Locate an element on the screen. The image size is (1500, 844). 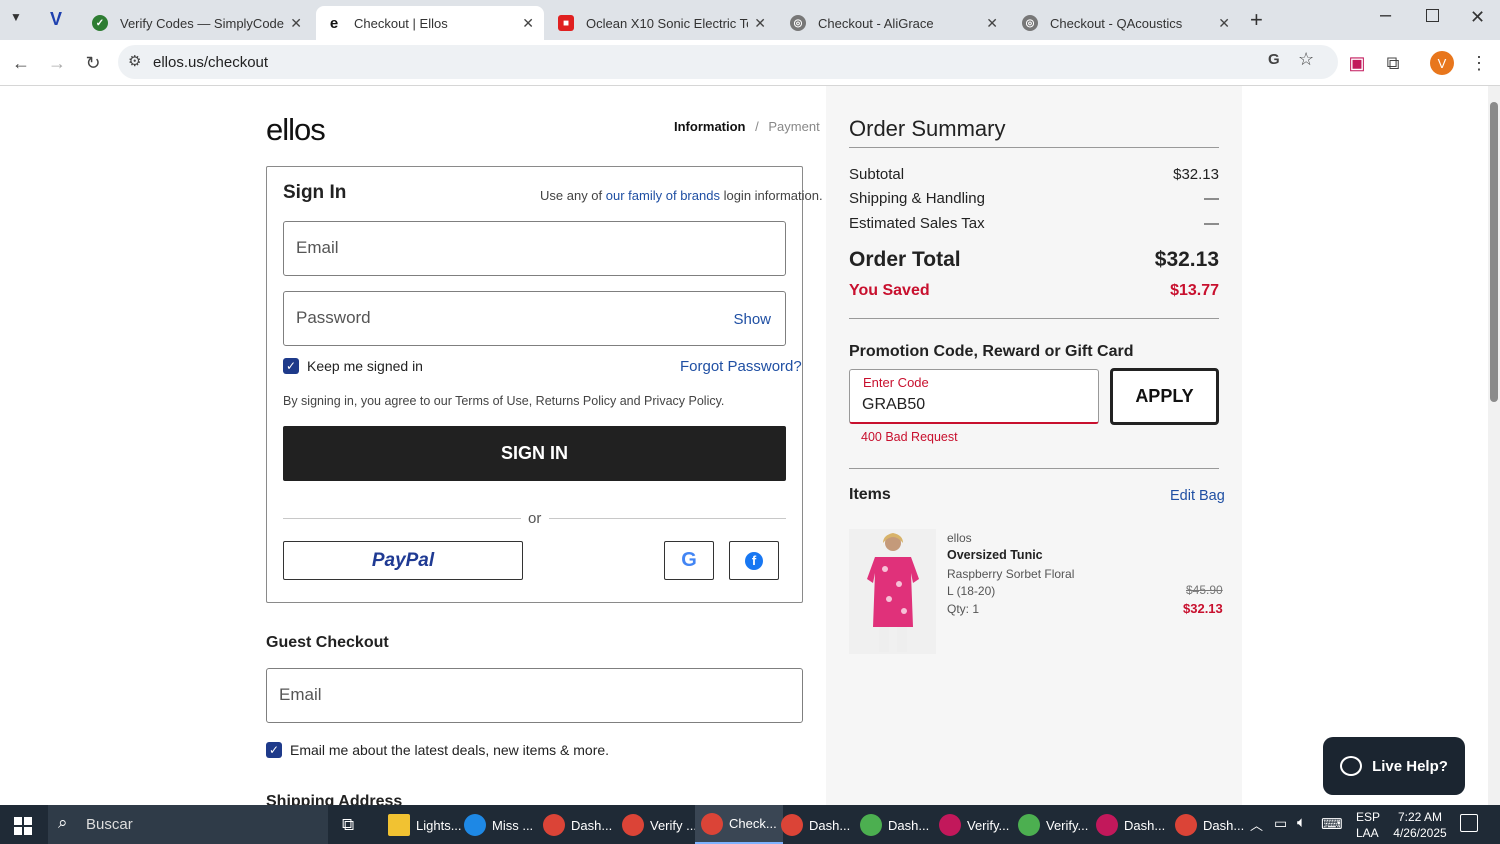
windows-start-icon is located at coordinates (23, 826).